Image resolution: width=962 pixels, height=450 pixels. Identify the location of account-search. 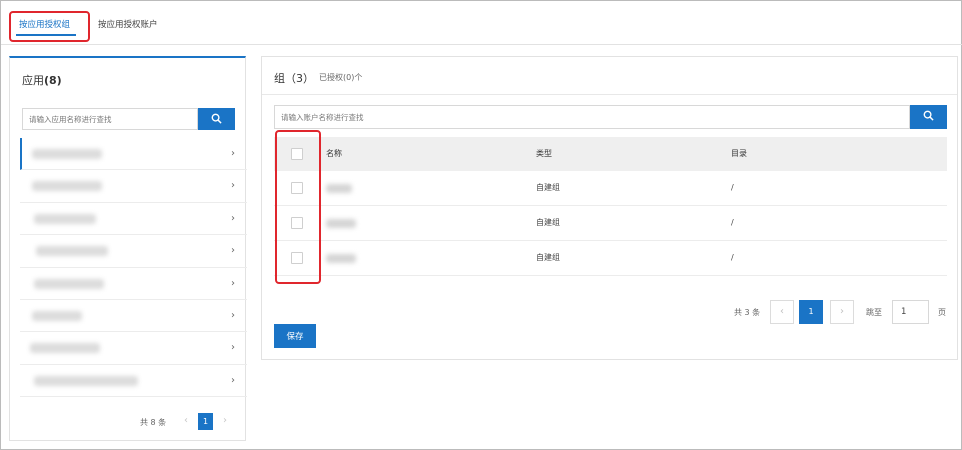
(610, 117).